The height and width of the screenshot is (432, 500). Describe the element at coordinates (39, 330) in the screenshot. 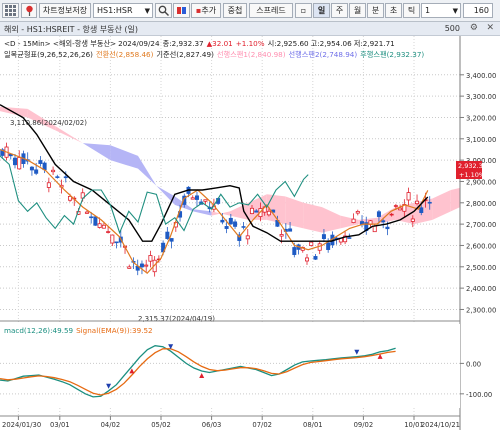

I see `macd-label: macd(12,26):49.59` at that location.